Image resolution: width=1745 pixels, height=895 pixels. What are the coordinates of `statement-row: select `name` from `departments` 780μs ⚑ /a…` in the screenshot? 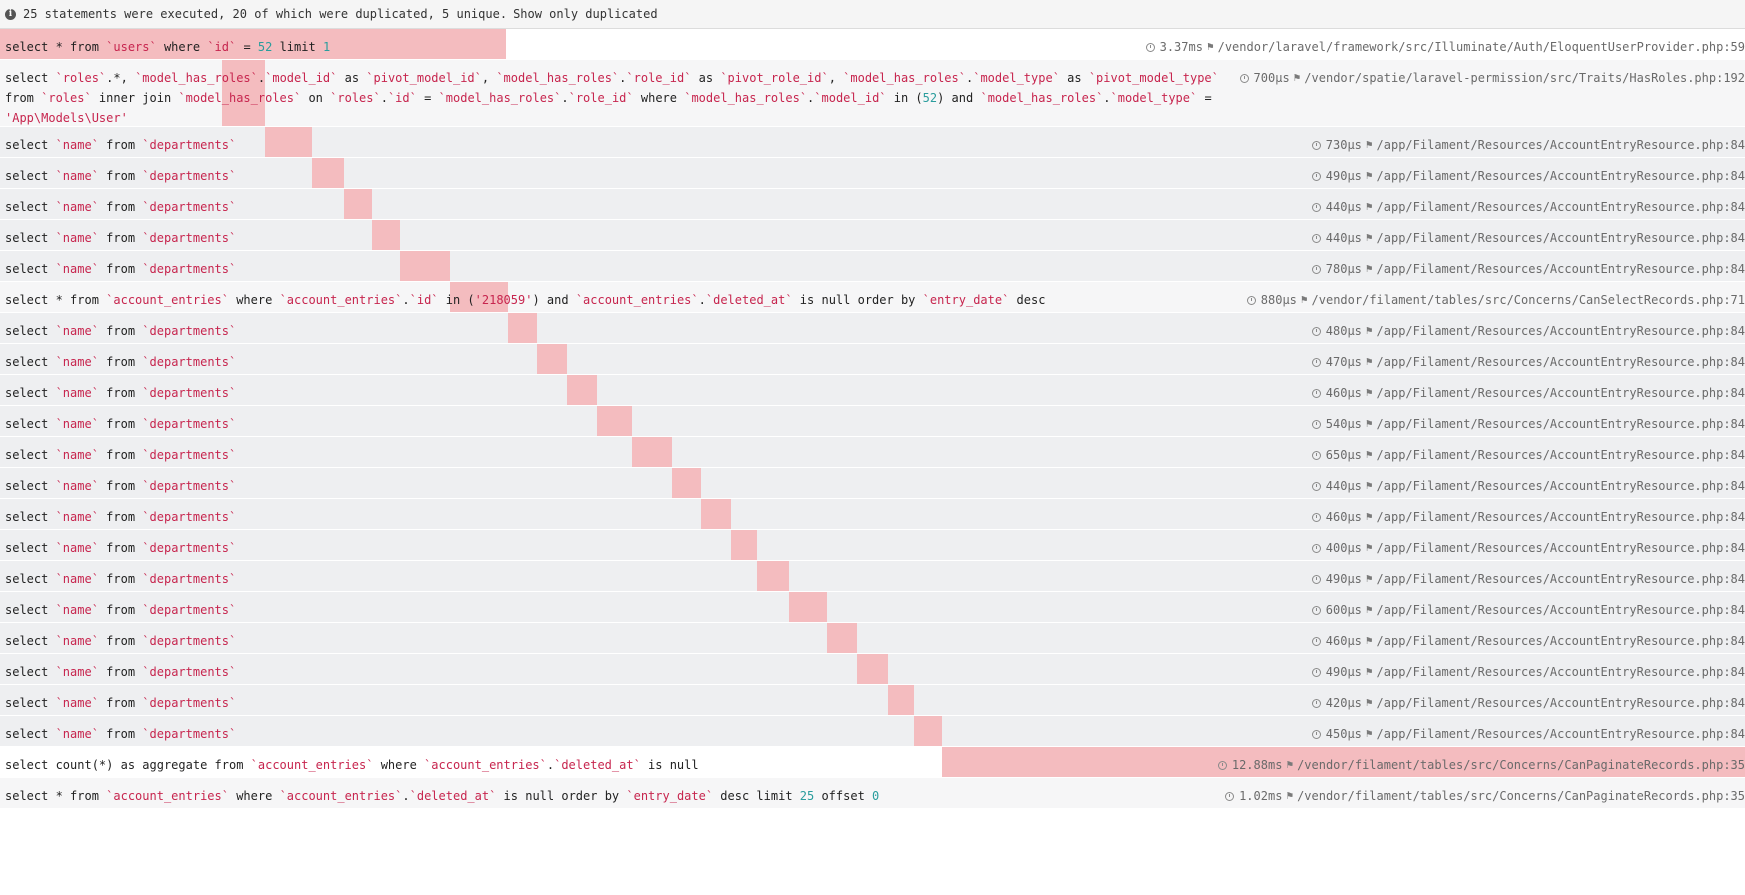 It's located at (872, 266).